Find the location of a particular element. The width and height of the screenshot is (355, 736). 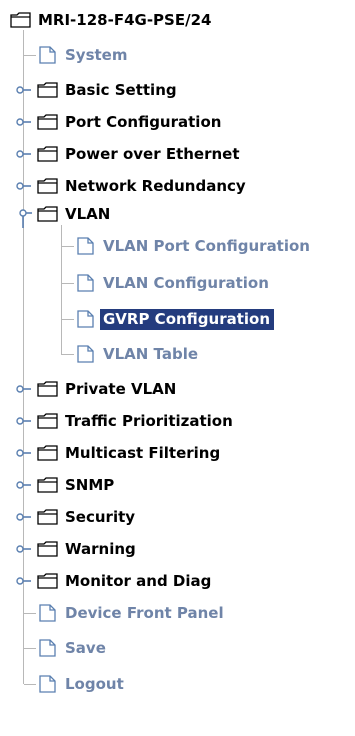

tree-item-warning: Warning is located at coordinates (86, 549).